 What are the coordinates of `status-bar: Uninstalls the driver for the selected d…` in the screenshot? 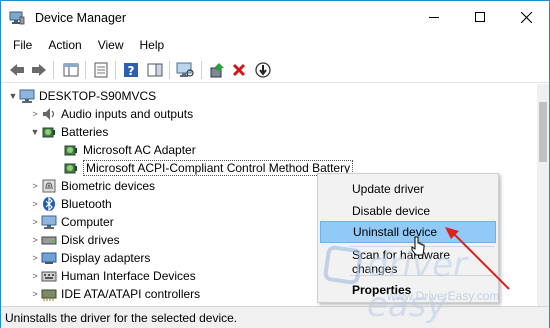 It's located at (275, 317).